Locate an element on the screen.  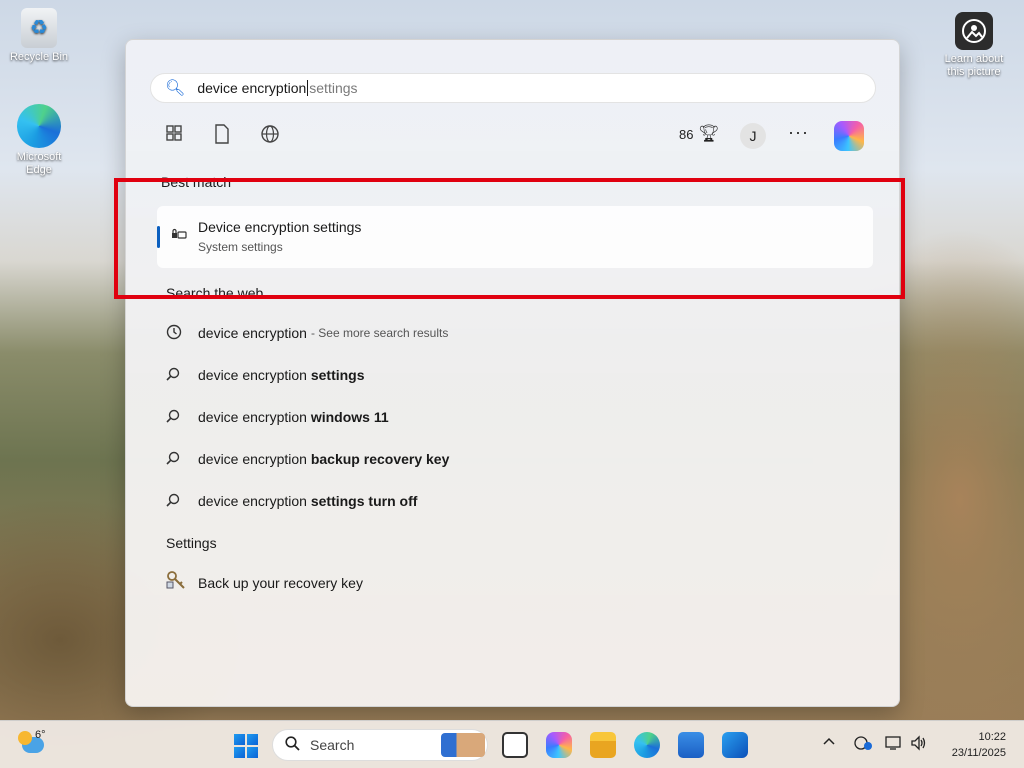
desktop-icon-learn-picture: Learn about this picture is located at coordinates (974, 45).